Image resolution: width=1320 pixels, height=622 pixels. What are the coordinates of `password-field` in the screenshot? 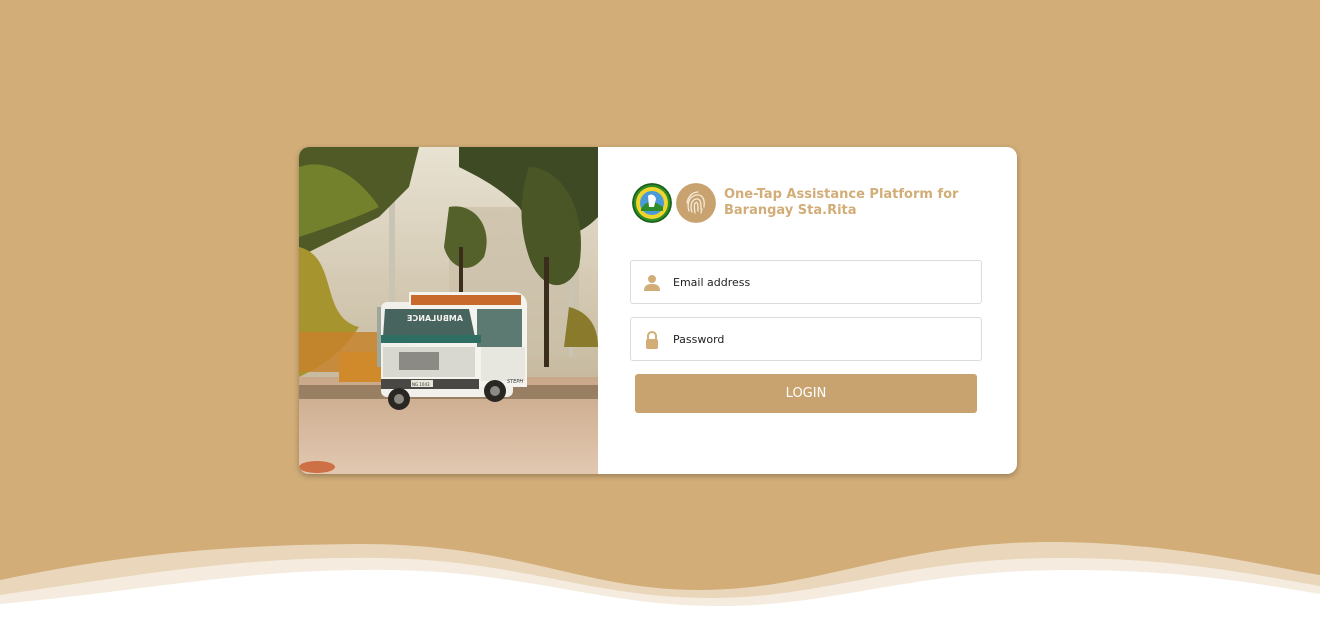 It's located at (806, 339).